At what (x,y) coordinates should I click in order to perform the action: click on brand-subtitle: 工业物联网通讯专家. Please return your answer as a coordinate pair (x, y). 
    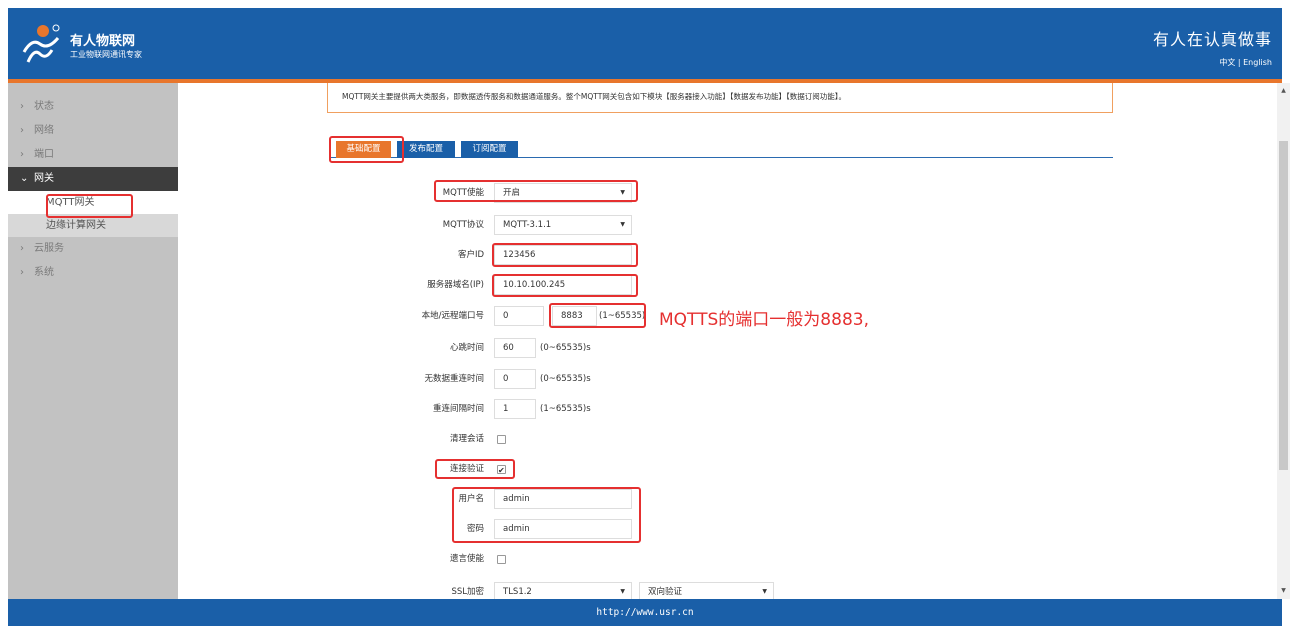
    Looking at the image, I should click on (106, 54).